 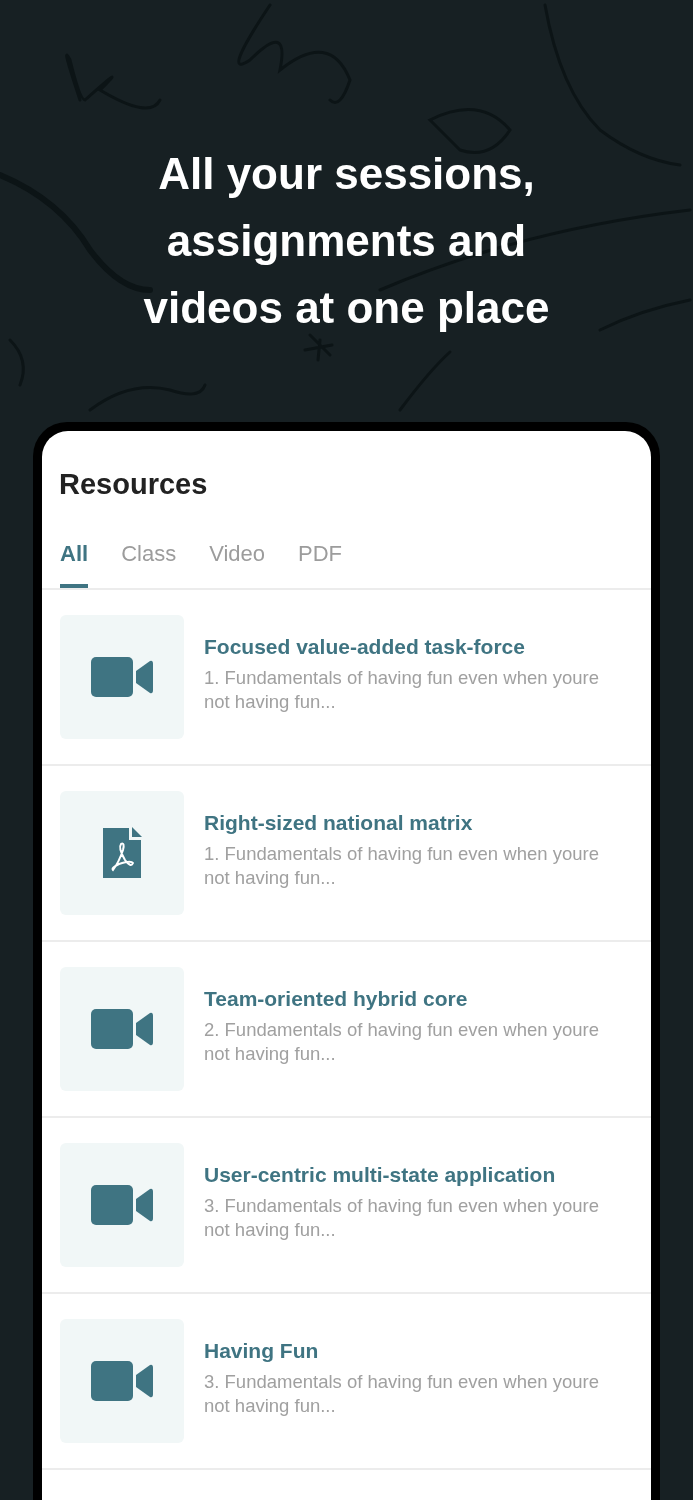 I want to click on headline: All your sessions, assignments and videos at one place, so click(x=346, y=241).